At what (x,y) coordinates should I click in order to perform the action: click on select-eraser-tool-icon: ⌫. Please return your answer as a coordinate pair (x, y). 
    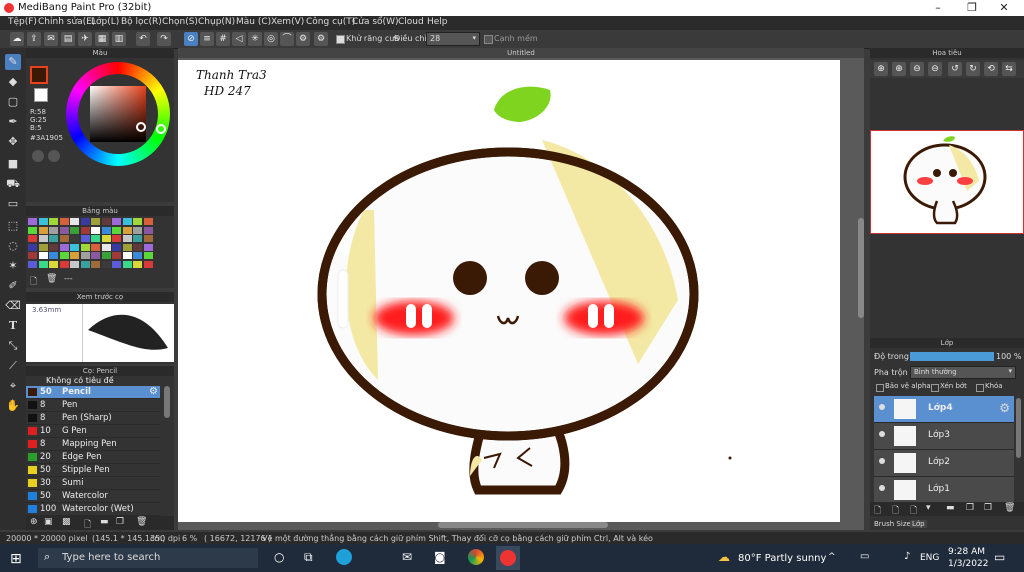
    Looking at the image, I should click on (13, 306).